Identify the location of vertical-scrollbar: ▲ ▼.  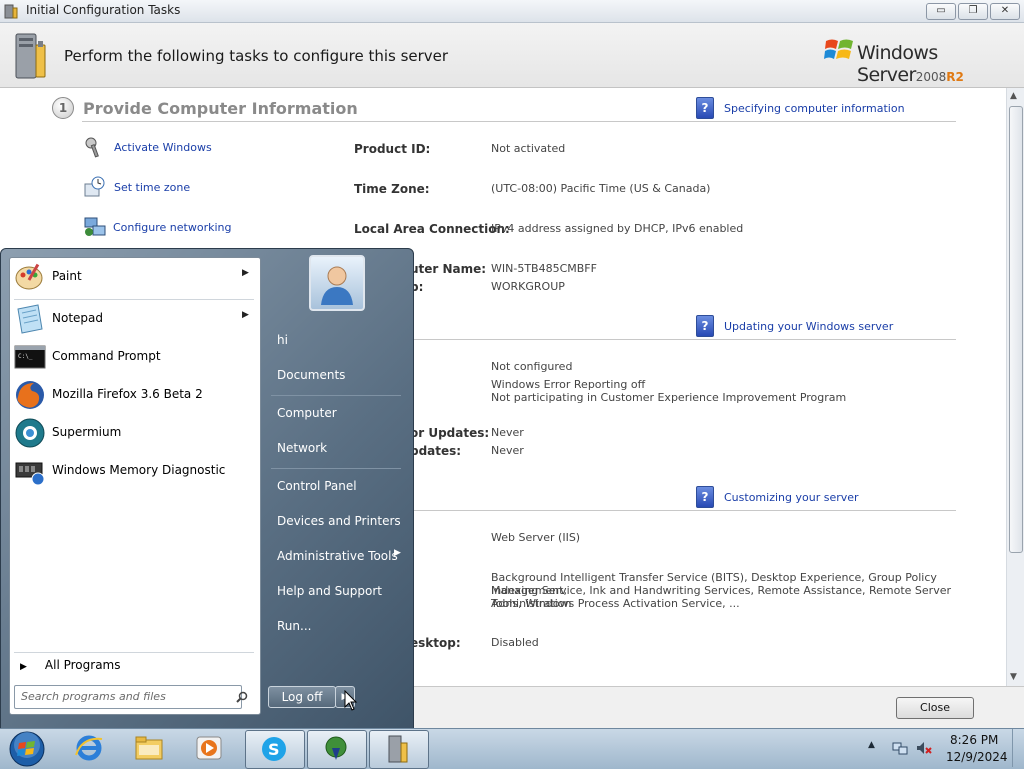
(1015, 387).